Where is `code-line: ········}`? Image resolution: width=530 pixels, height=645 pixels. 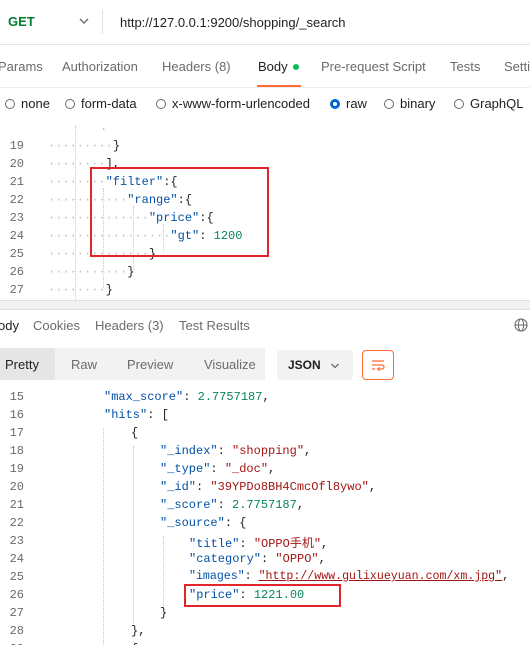 code-line: ········} is located at coordinates (80, 290).